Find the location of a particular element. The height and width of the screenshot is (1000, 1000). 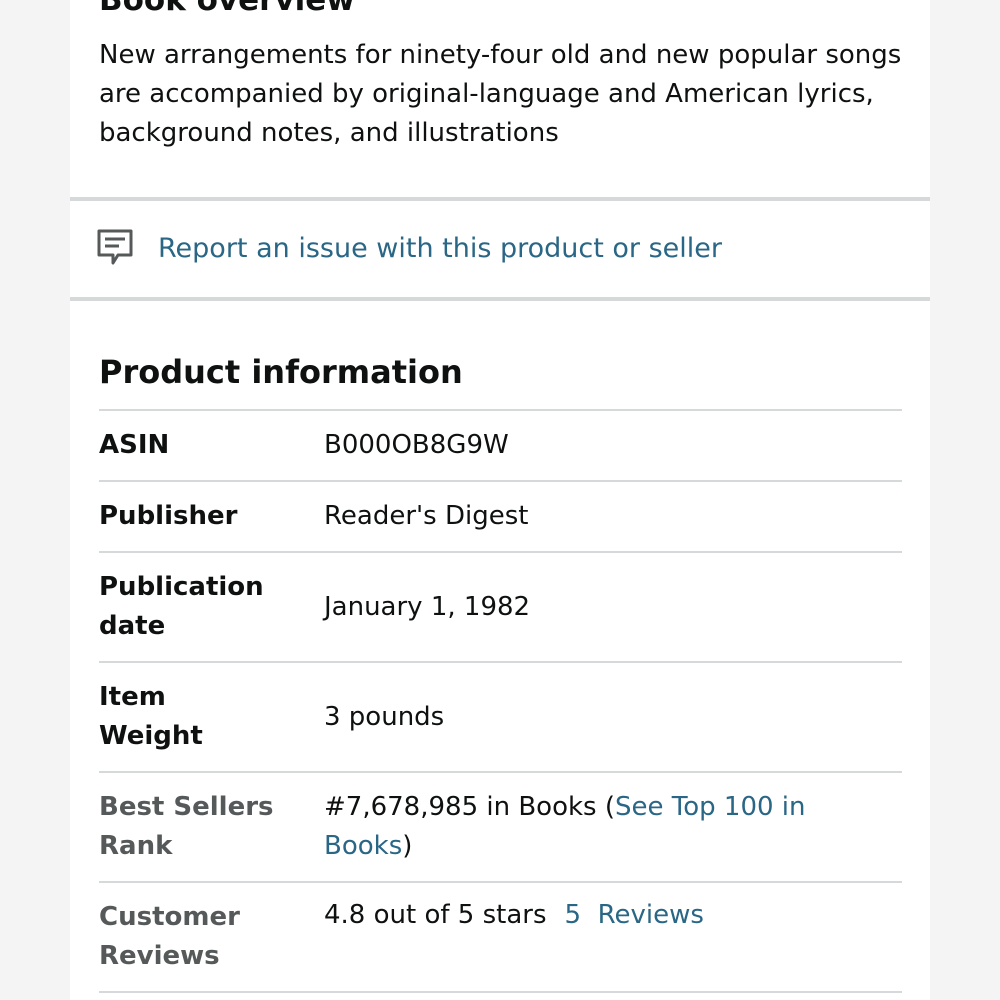

table-row: ASIN B000OB8G9W is located at coordinates (500, 445).